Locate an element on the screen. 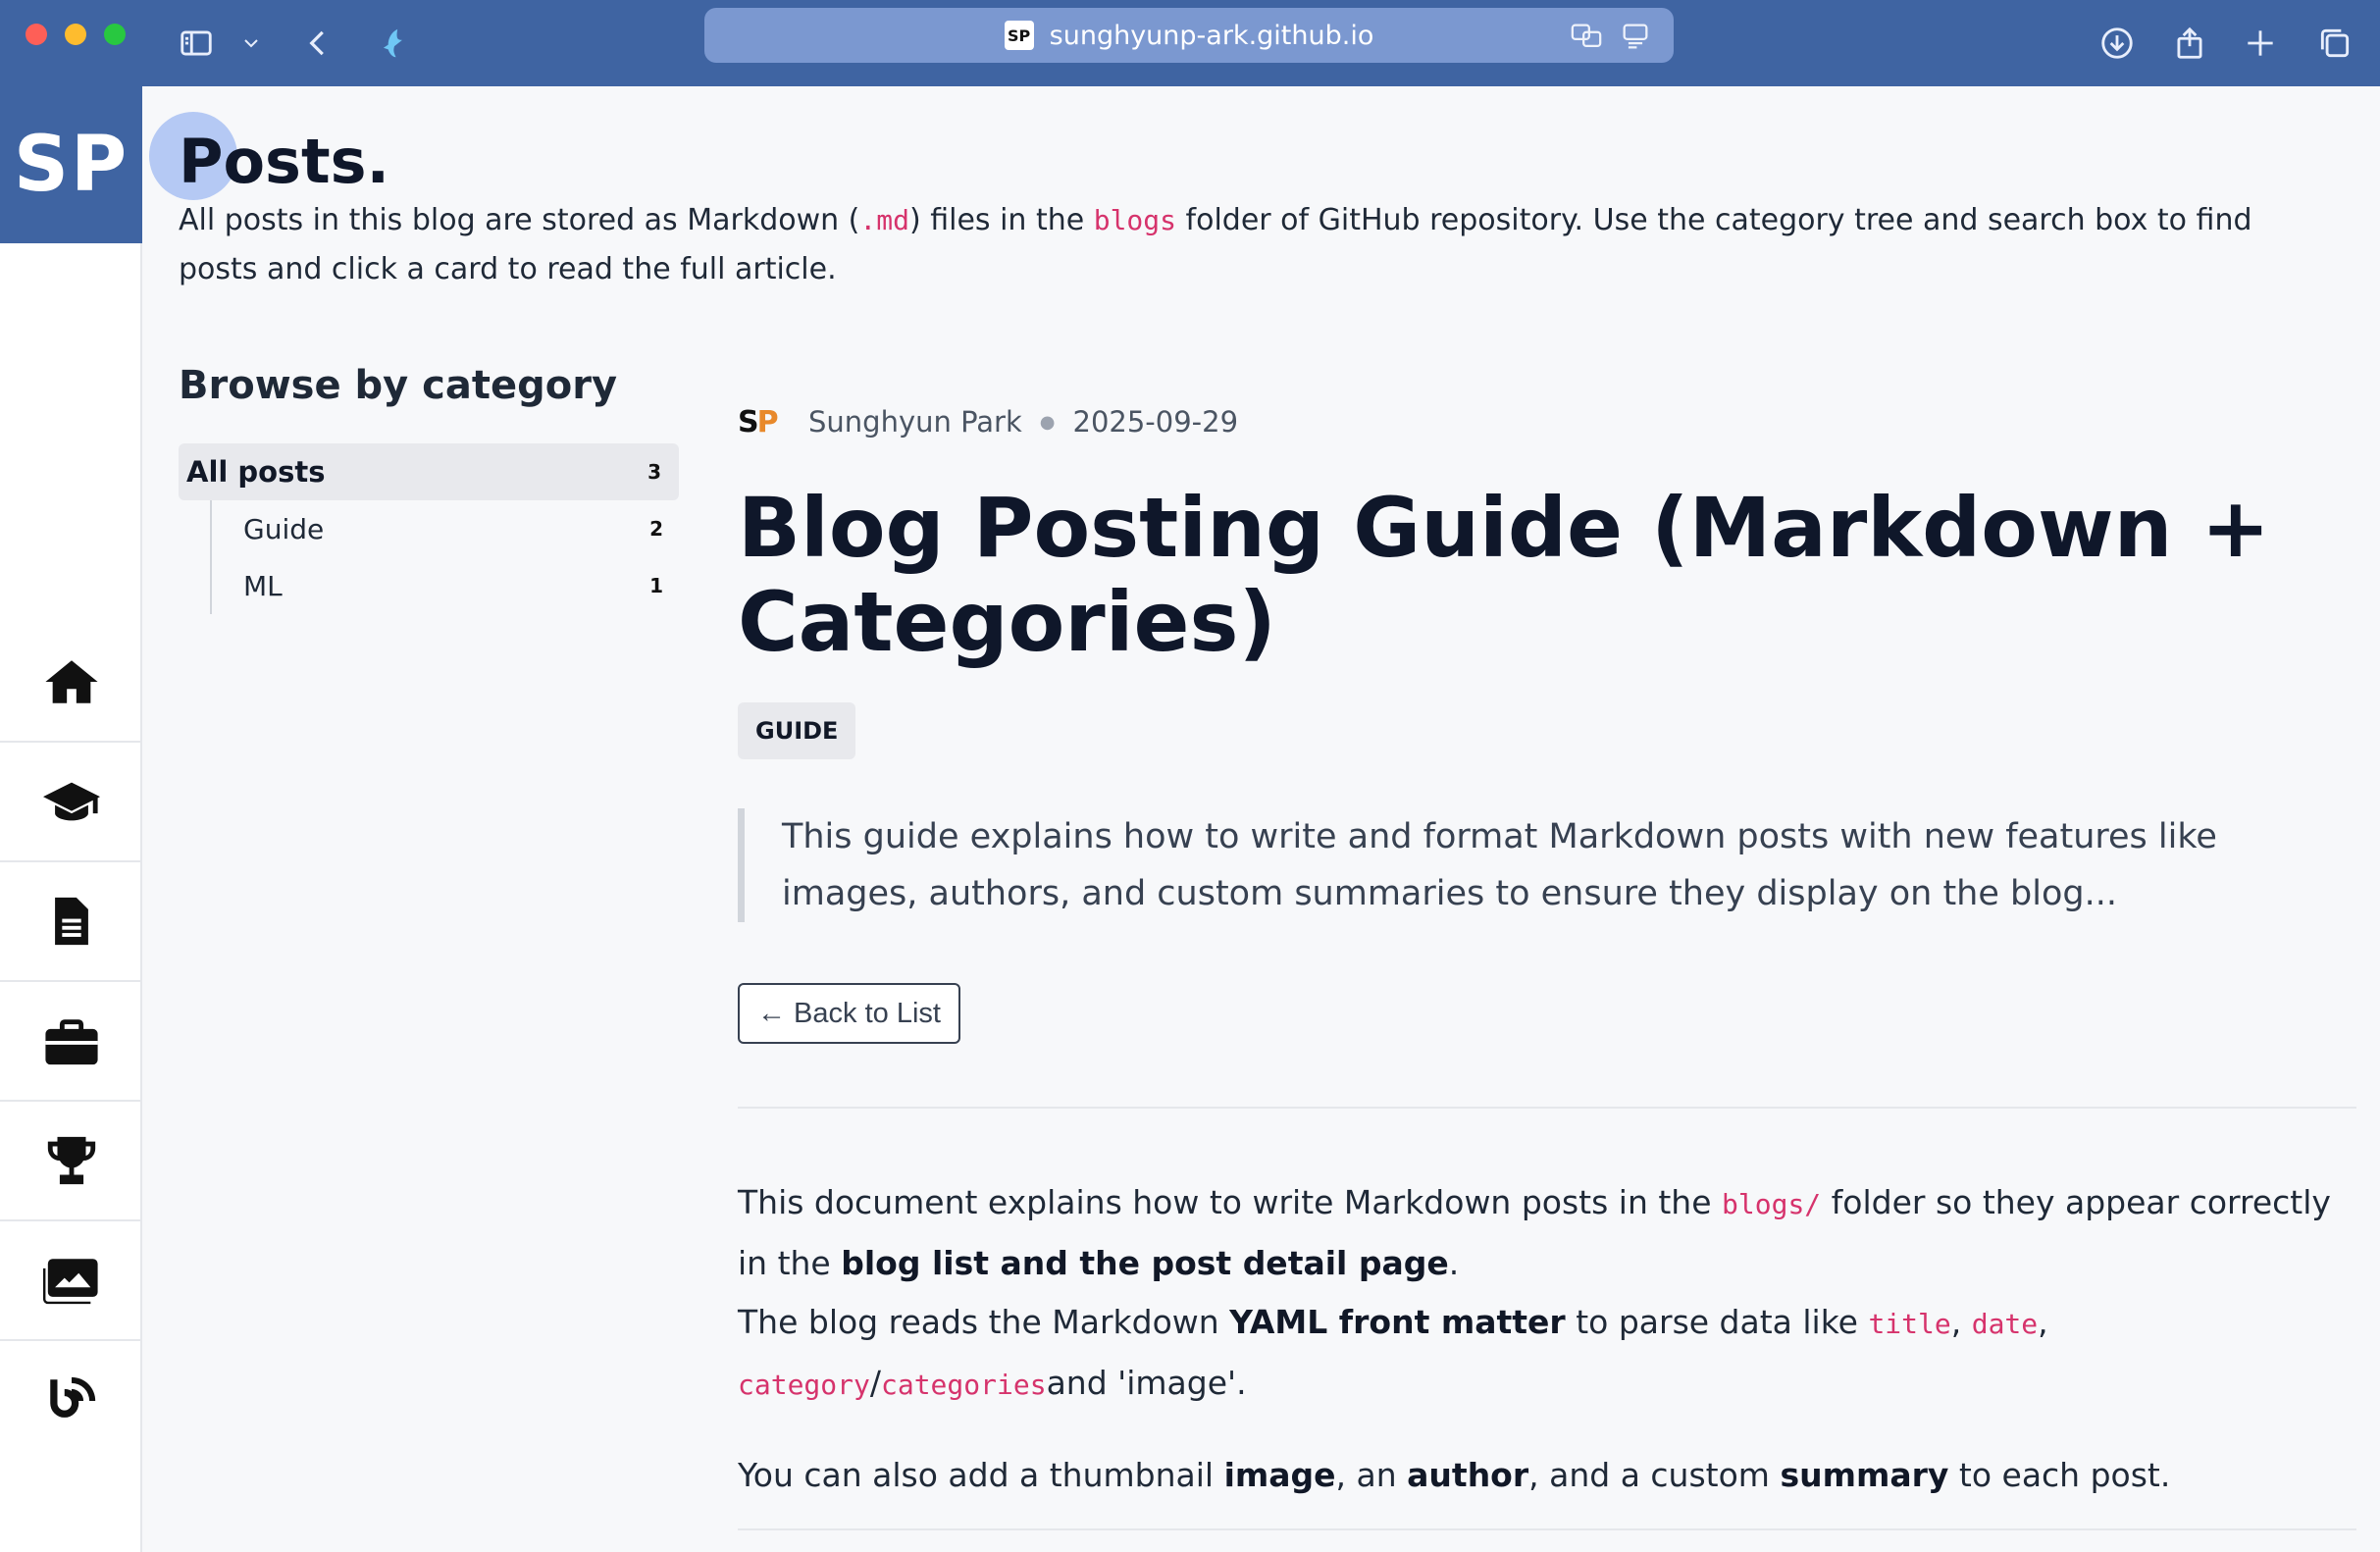  site-logo: SP is located at coordinates (71, 164).